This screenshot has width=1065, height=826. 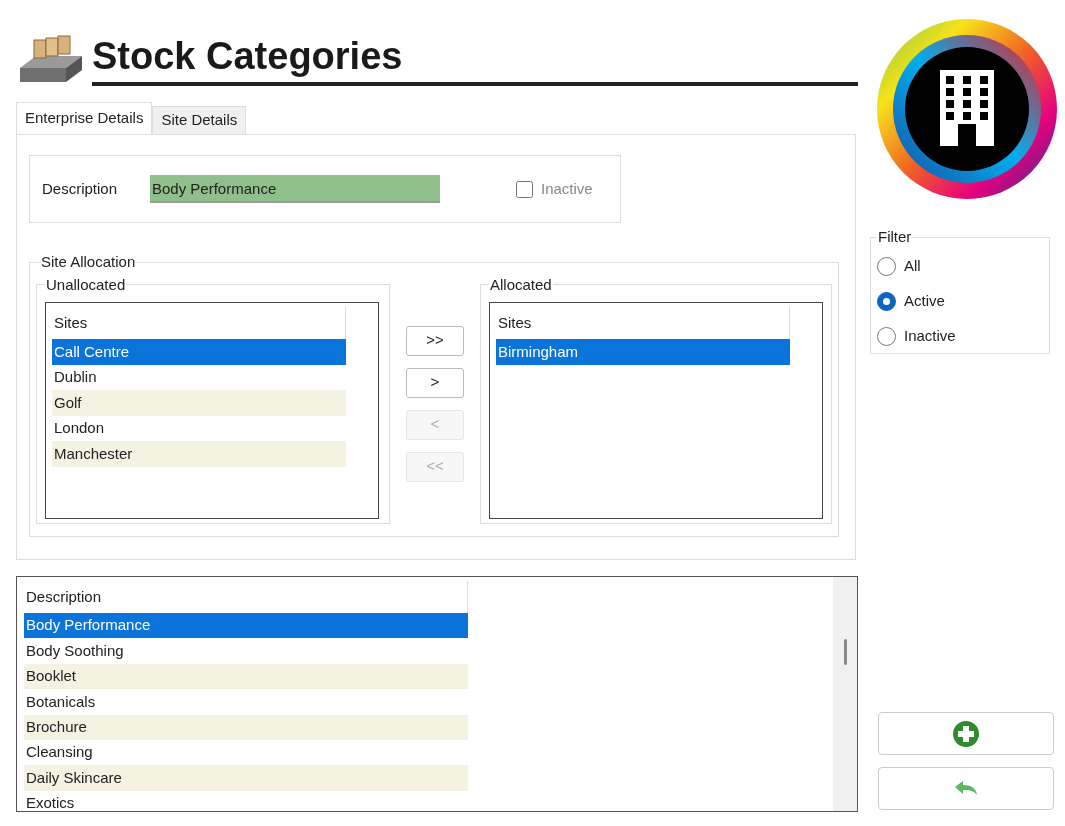 What do you see at coordinates (199, 454) in the screenshot?
I see `site-row: Manchester` at bounding box center [199, 454].